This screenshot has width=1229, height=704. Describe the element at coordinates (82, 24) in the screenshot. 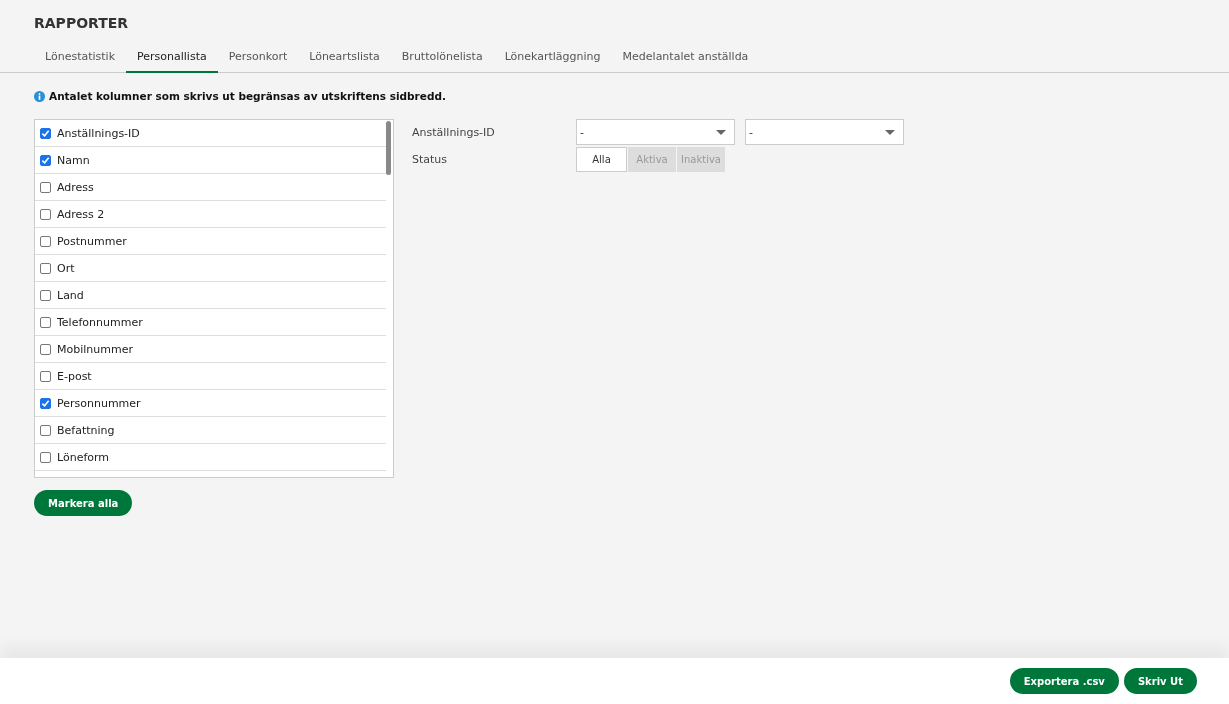

I see `page-title: RAPPORTER` at that location.